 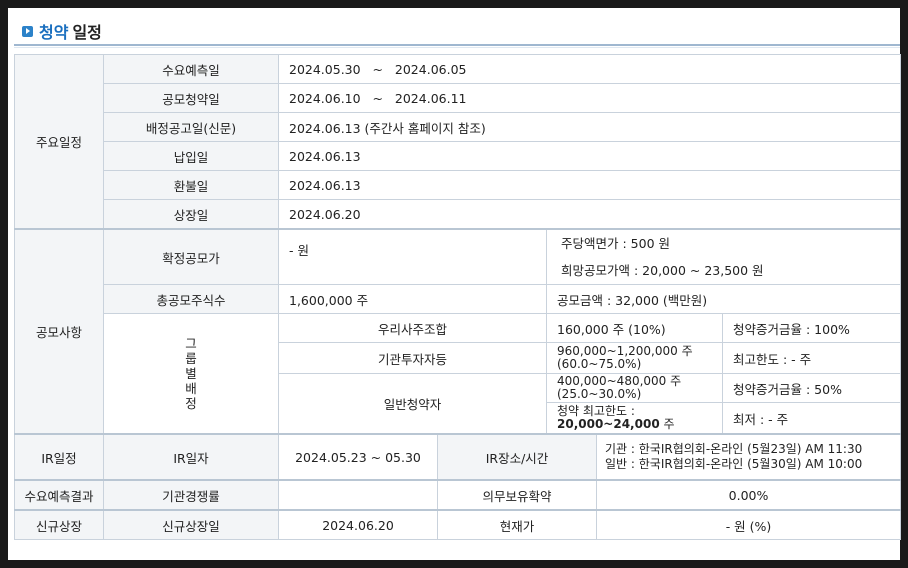 What do you see at coordinates (457, 45) in the screenshot?
I see `title-divider` at bounding box center [457, 45].